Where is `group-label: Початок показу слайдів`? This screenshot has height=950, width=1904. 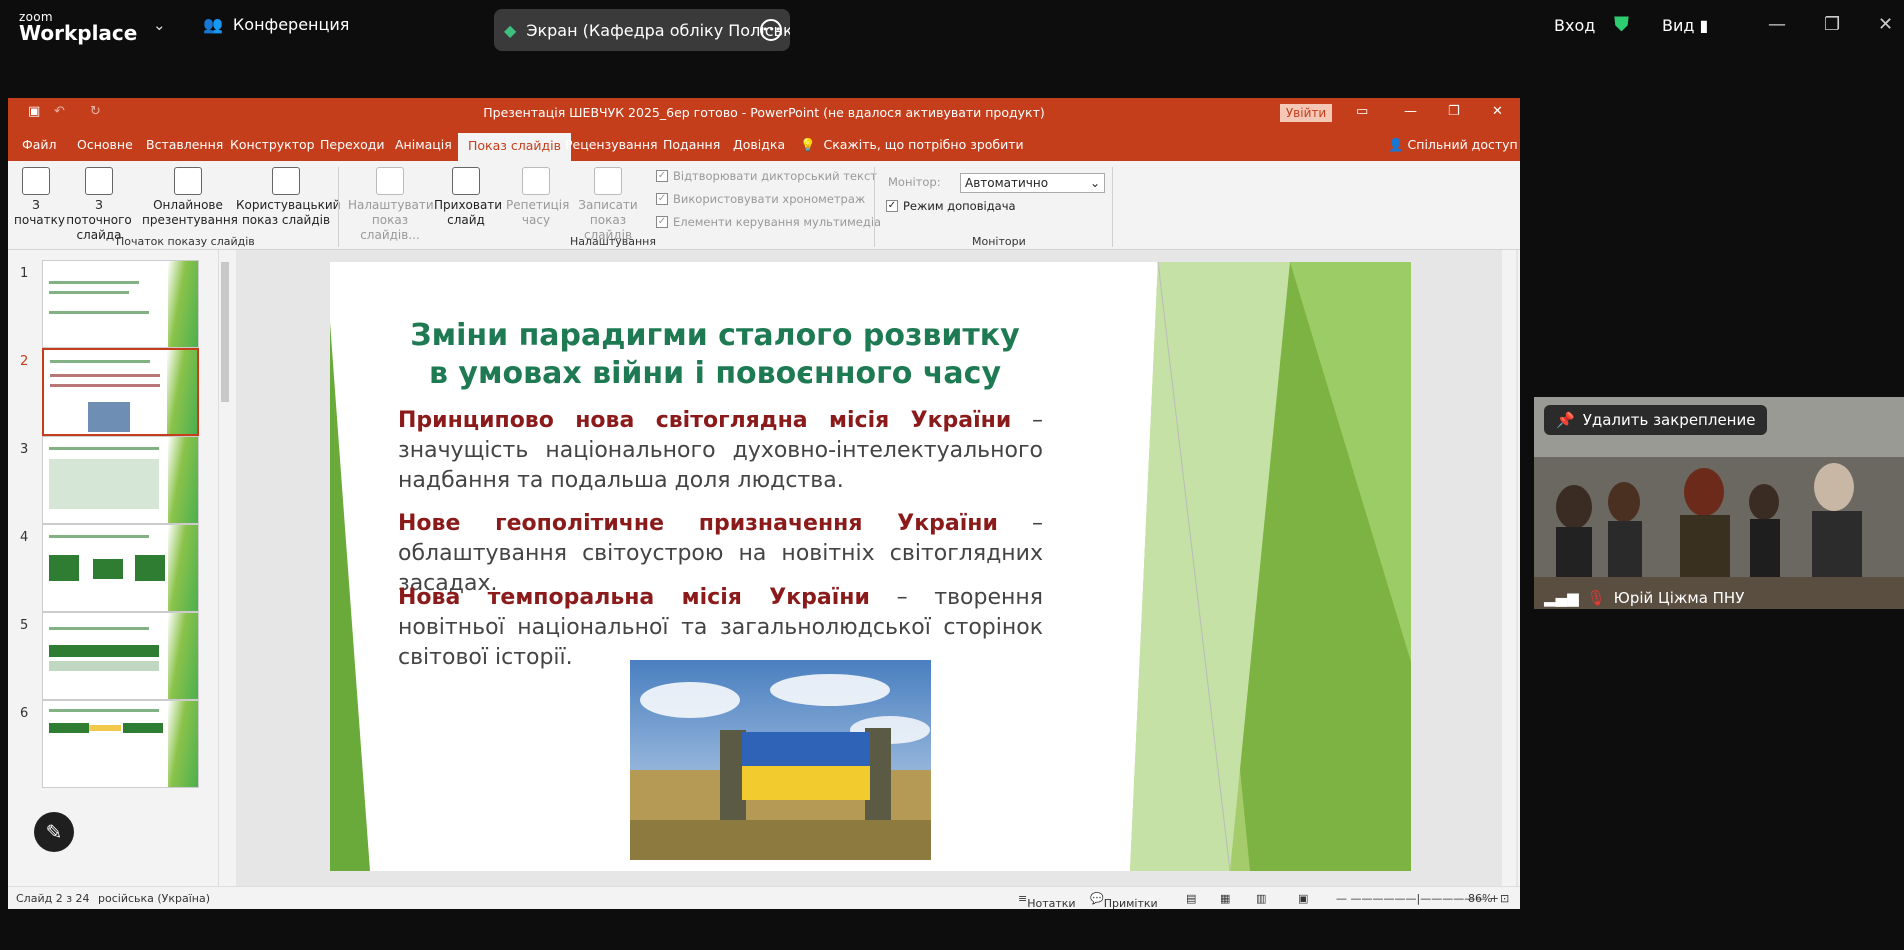 group-label: Початок показу слайдів is located at coordinates (185, 241).